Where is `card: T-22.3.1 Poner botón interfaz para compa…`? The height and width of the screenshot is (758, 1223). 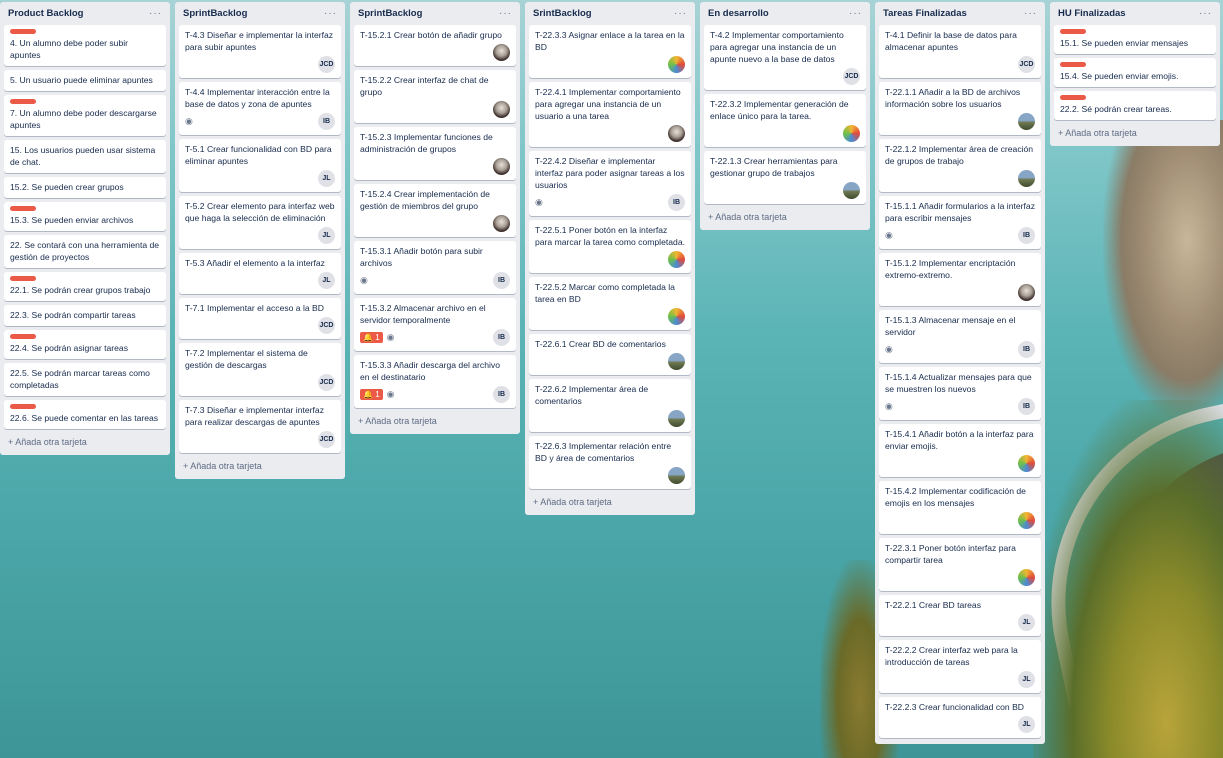
card: T-22.3.1 Poner botón interfaz para compa… is located at coordinates (960, 564).